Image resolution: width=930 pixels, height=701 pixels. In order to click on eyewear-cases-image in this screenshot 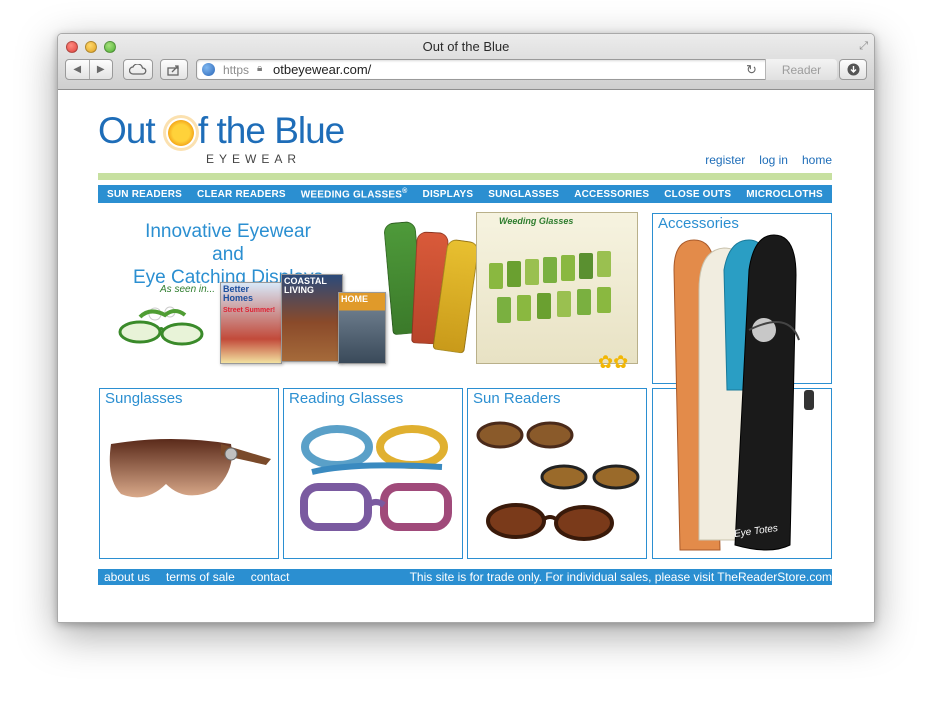, I will do `click(743, 392)`.